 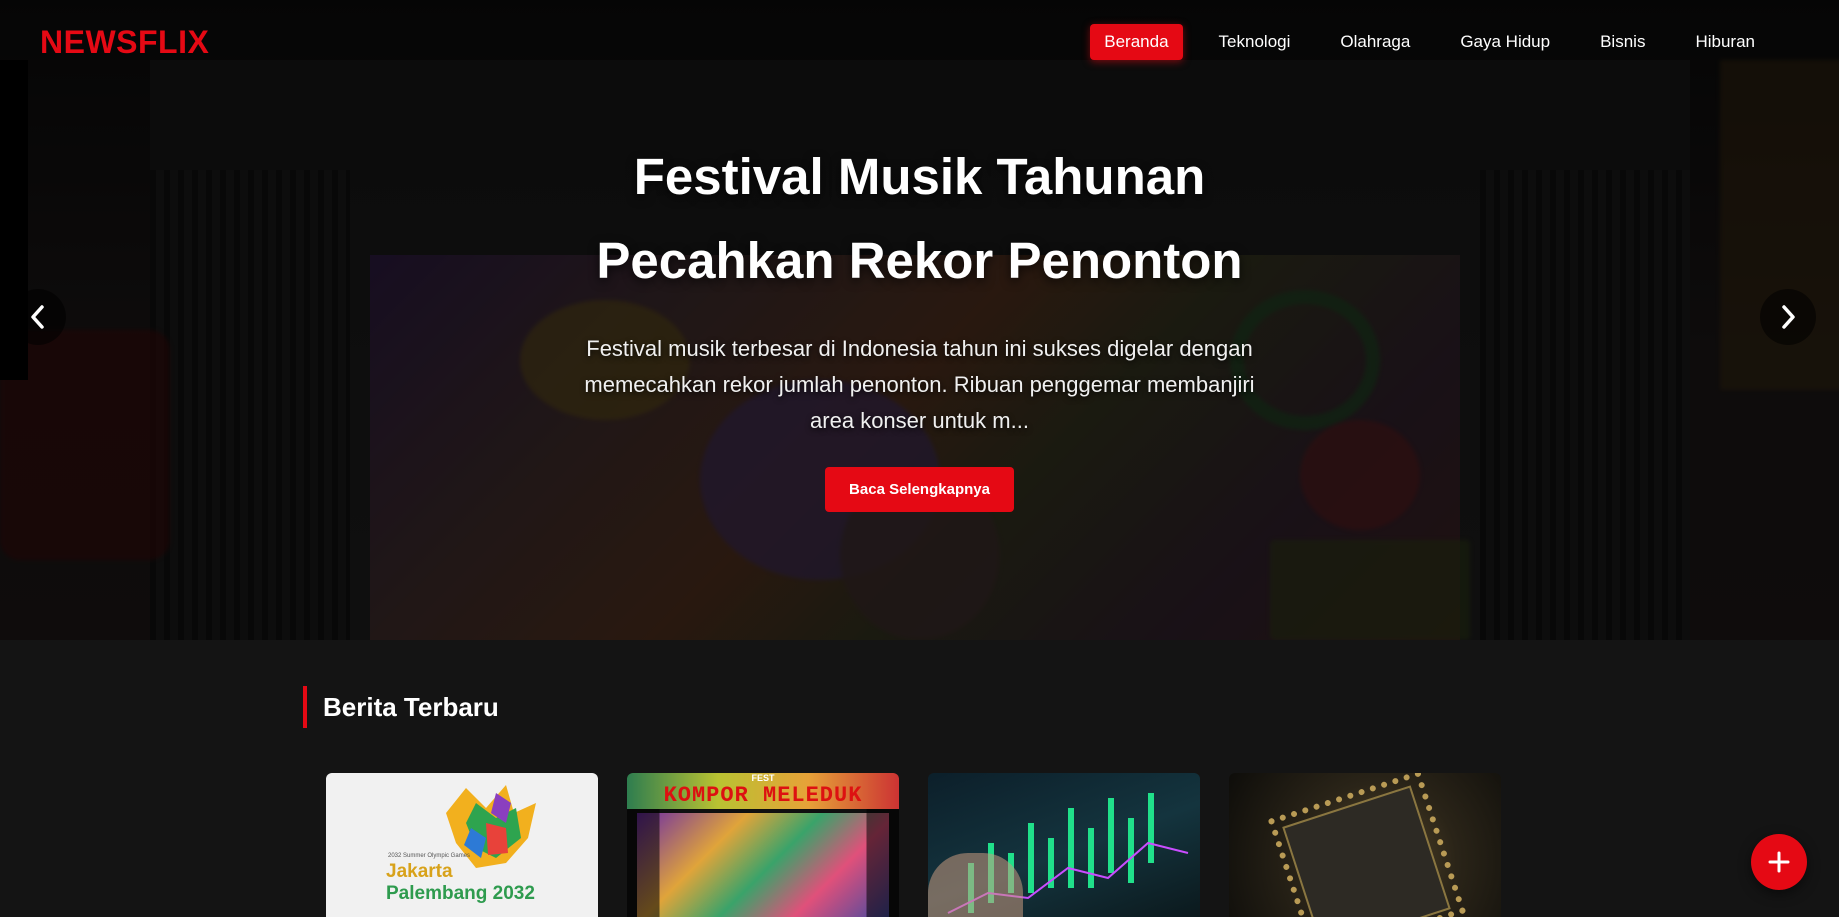 What do you see at coordinates (401, 707) in the screenshot?
I see `section-title: Berita Terbaru` at bounding box center [401, 707].